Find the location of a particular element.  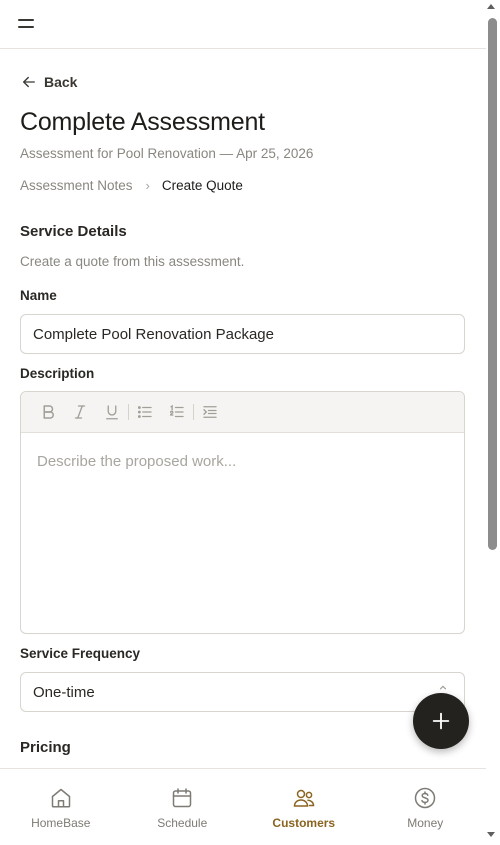

breadcrumb: Assessment Notes › Create Quote is located at coordinates (131, 185).